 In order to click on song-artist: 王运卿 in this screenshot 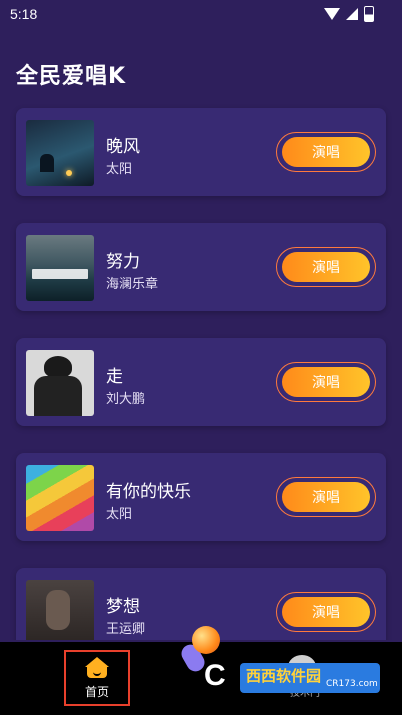, I will do `click(126, 629)`.